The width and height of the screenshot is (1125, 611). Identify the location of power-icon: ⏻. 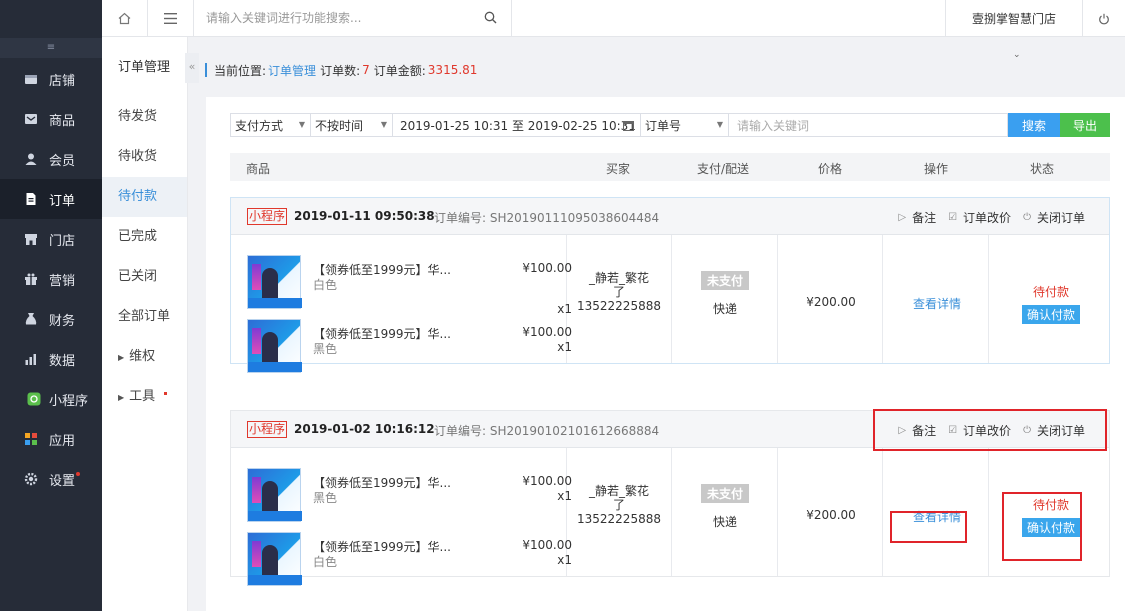
(1027, 217).